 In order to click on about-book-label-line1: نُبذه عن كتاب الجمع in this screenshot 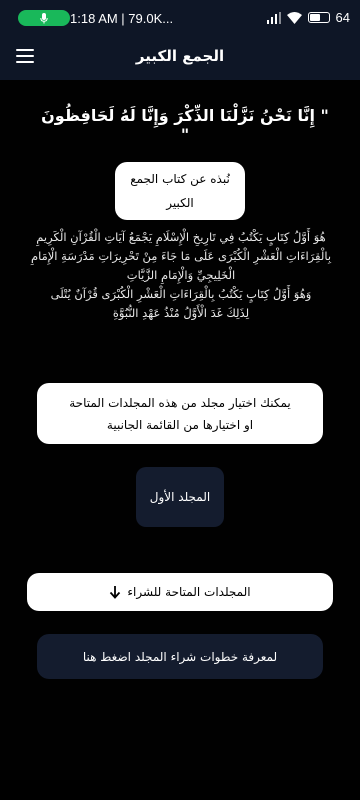, I will do `click(180, 179)`.